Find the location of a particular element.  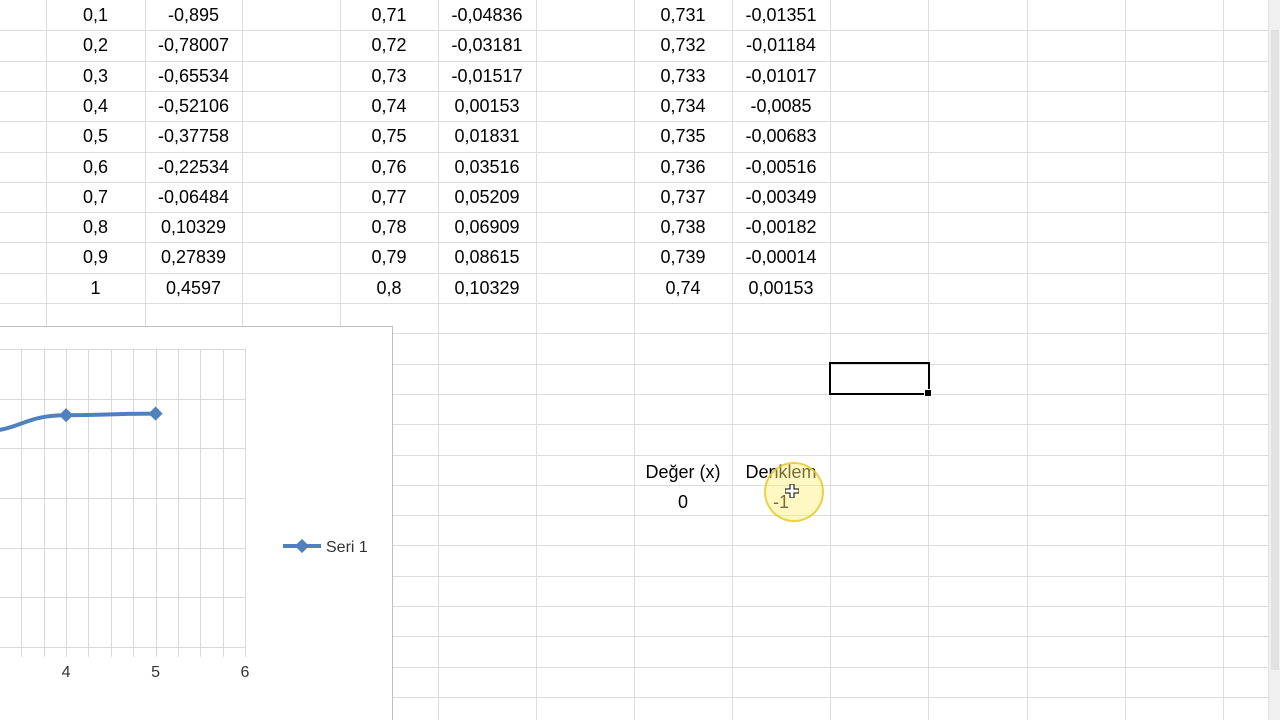

table1-cell-r6-c1: 0,6 is located at coordinates (95, 167).